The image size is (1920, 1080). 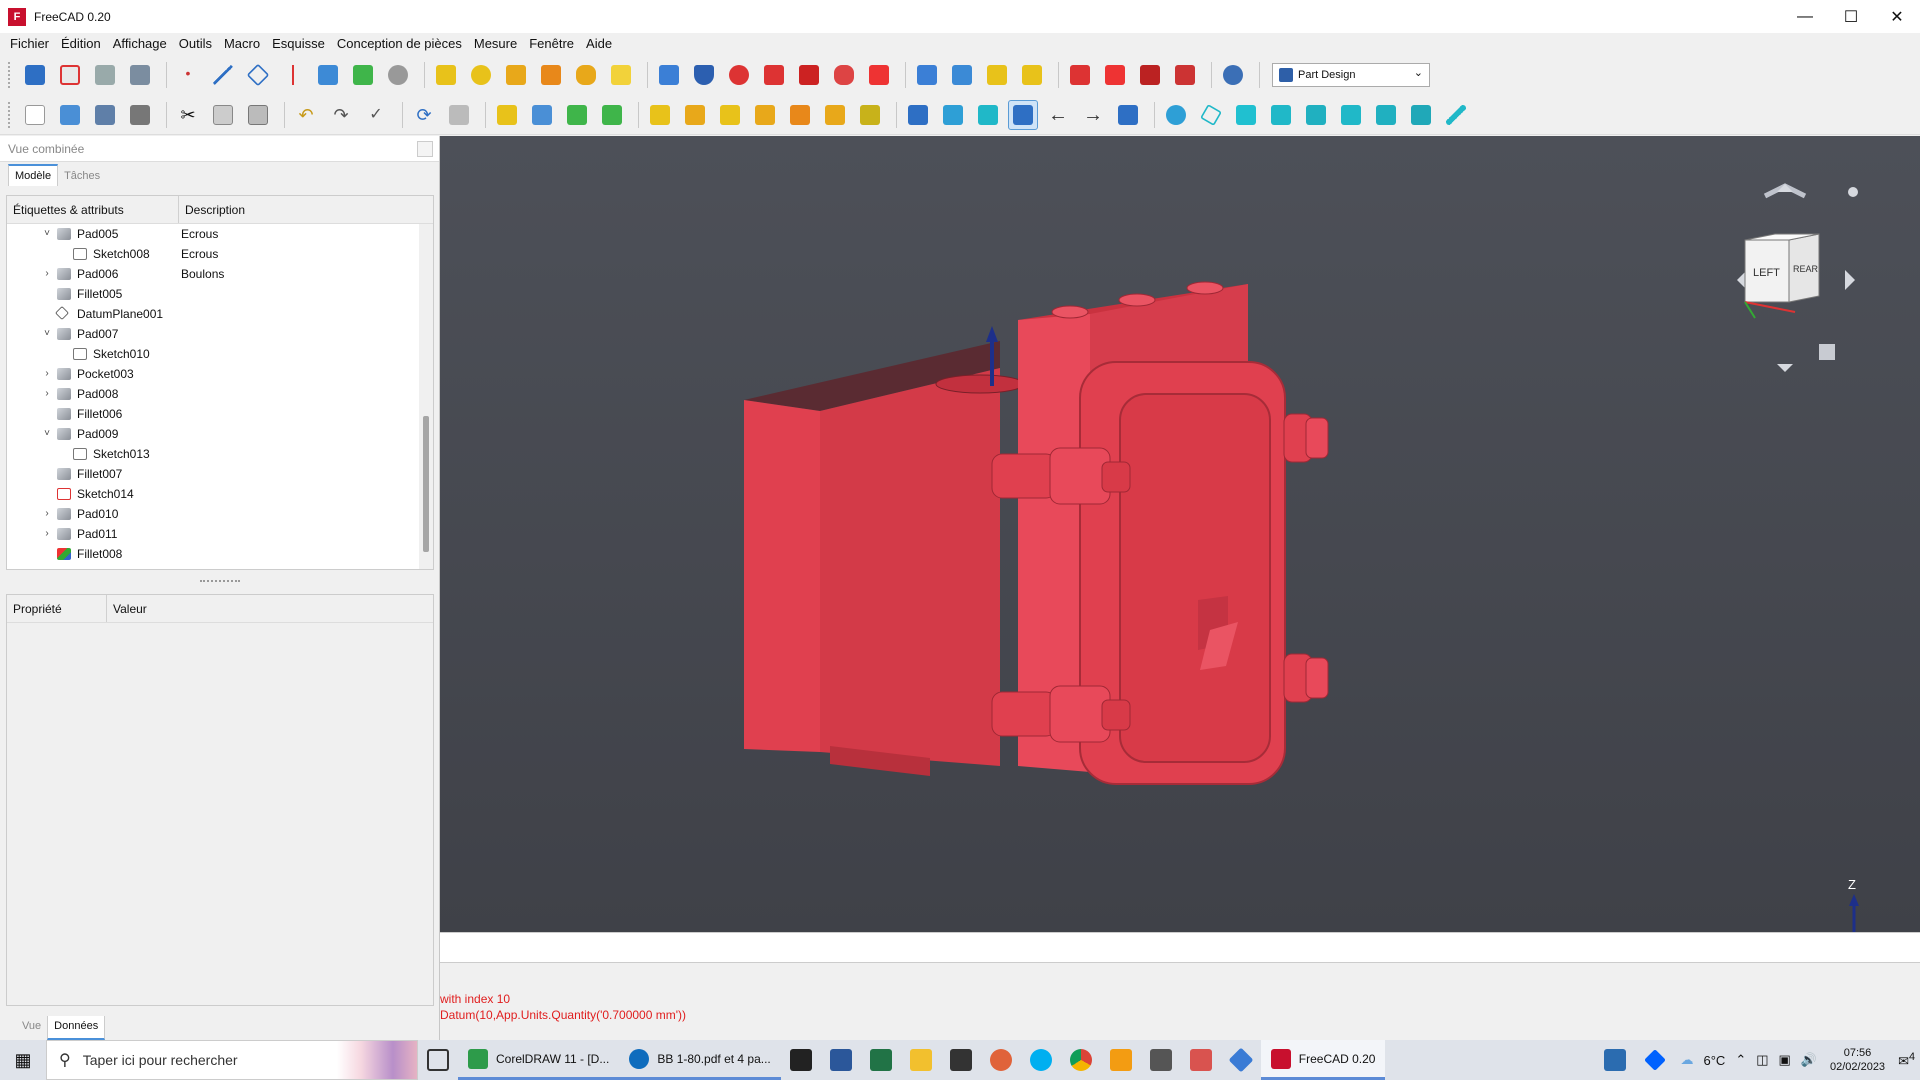 What do you see at coordinates (220, 434) in the screenshot?
I see `tree-row: ˅ Pad009` at bounding box center [220, 434].